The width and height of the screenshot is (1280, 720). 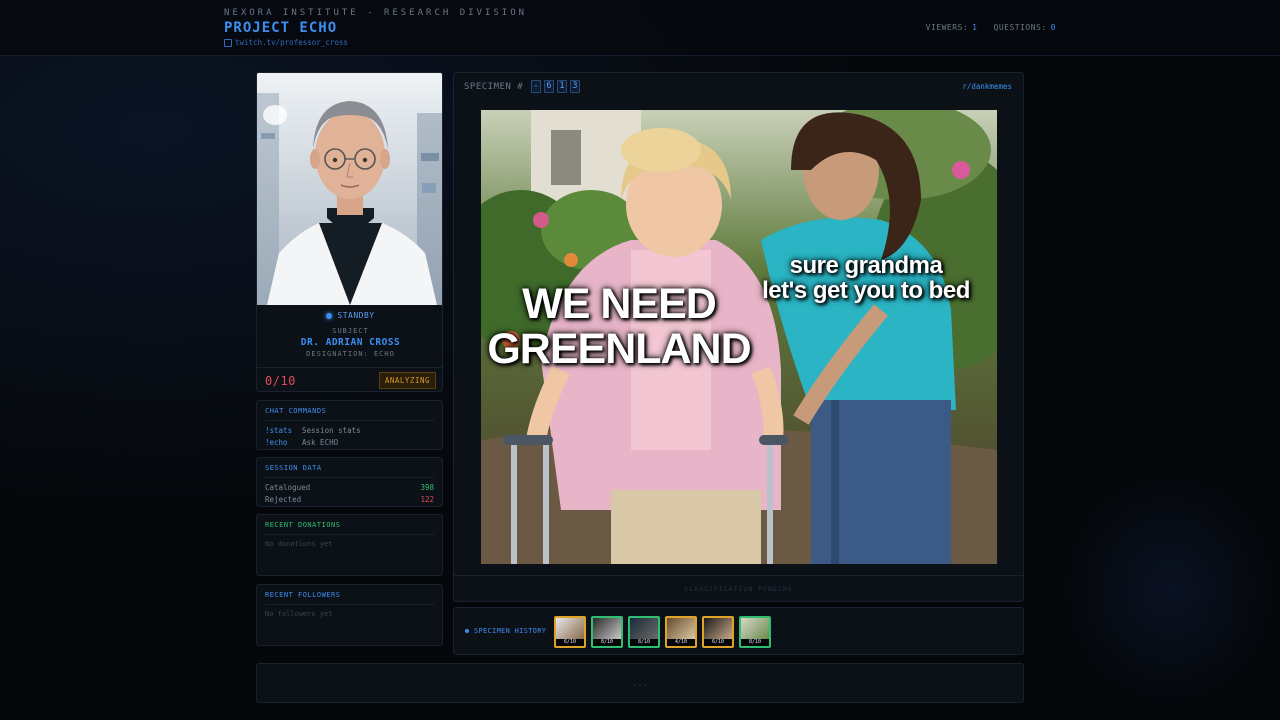 What do you see at coordinates (276, 442) in the screenshot?
I see `command-name: !echo` at bounding box center [276, 442].